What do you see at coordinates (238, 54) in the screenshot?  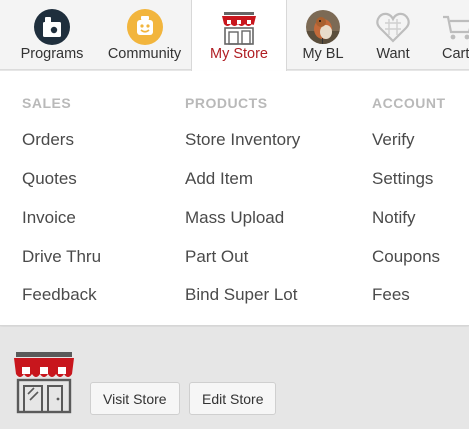 I see `nav-my-store-label: My Store` at bounding box center [238, 54].